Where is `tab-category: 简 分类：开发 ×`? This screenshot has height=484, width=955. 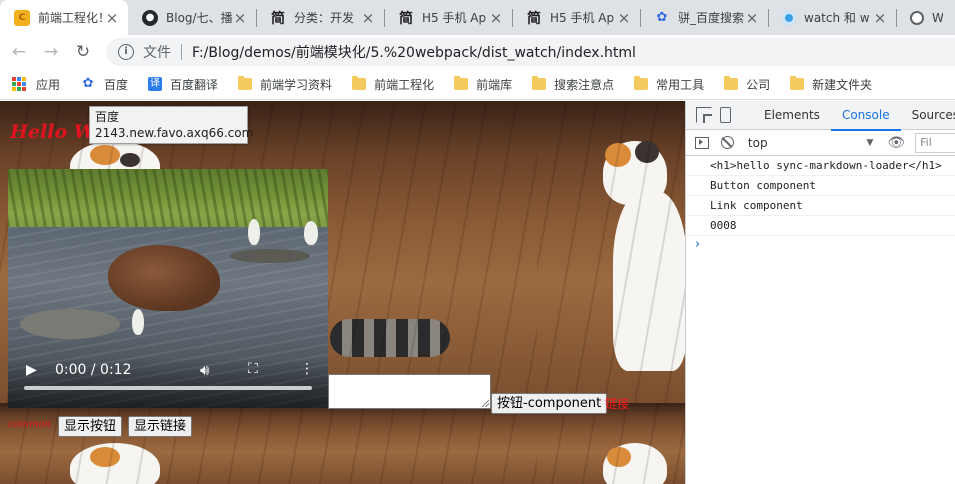
tab-category: 简 分类：开发 × is located at coordinates (320, 17).